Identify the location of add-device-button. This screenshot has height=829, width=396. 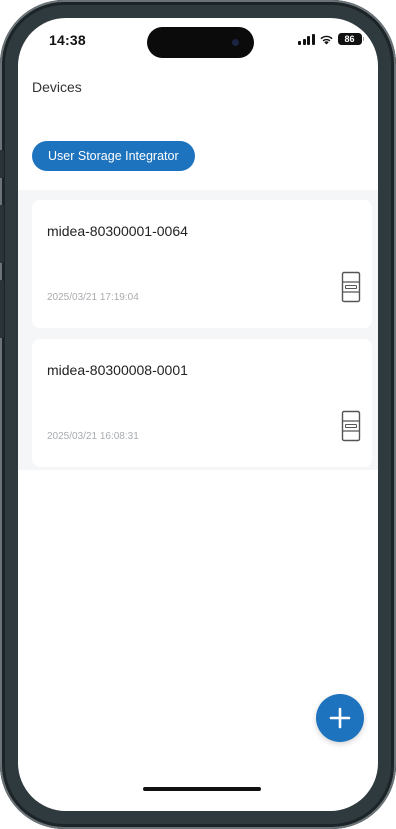
(340, 718).